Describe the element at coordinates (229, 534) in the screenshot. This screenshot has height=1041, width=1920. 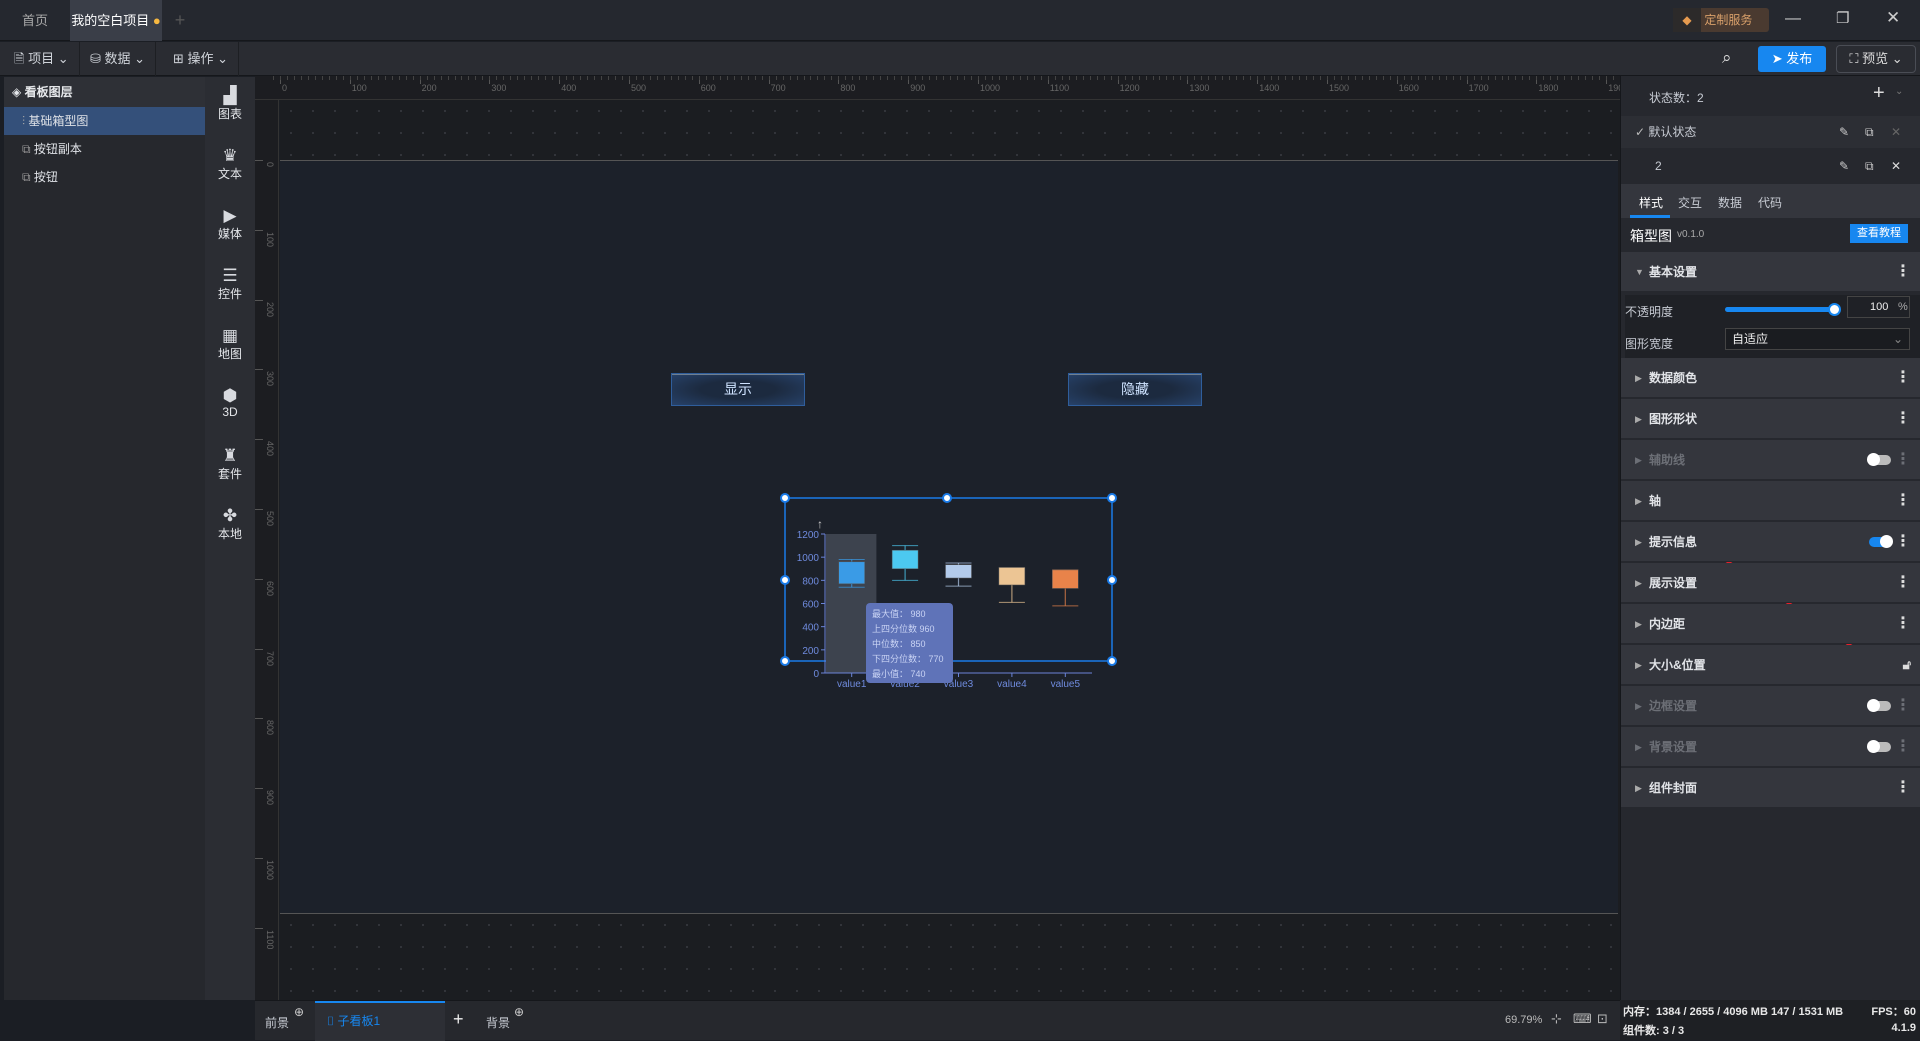
I see `iconbar-label: 本地` at that location.